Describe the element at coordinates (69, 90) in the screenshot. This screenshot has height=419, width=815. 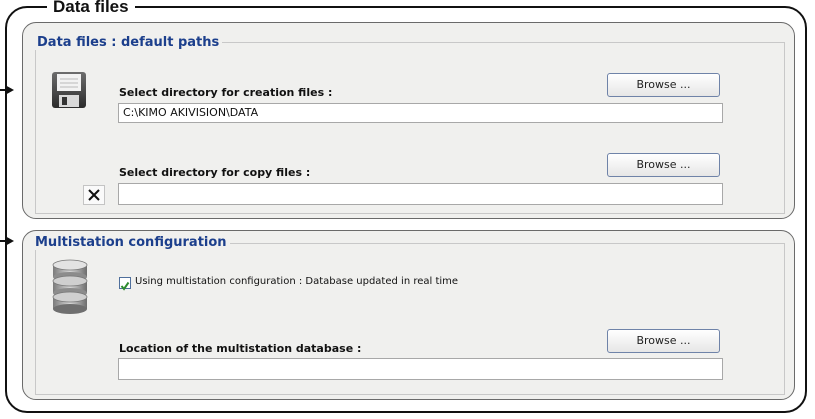
I see `floppy-disk-icon` at that location.